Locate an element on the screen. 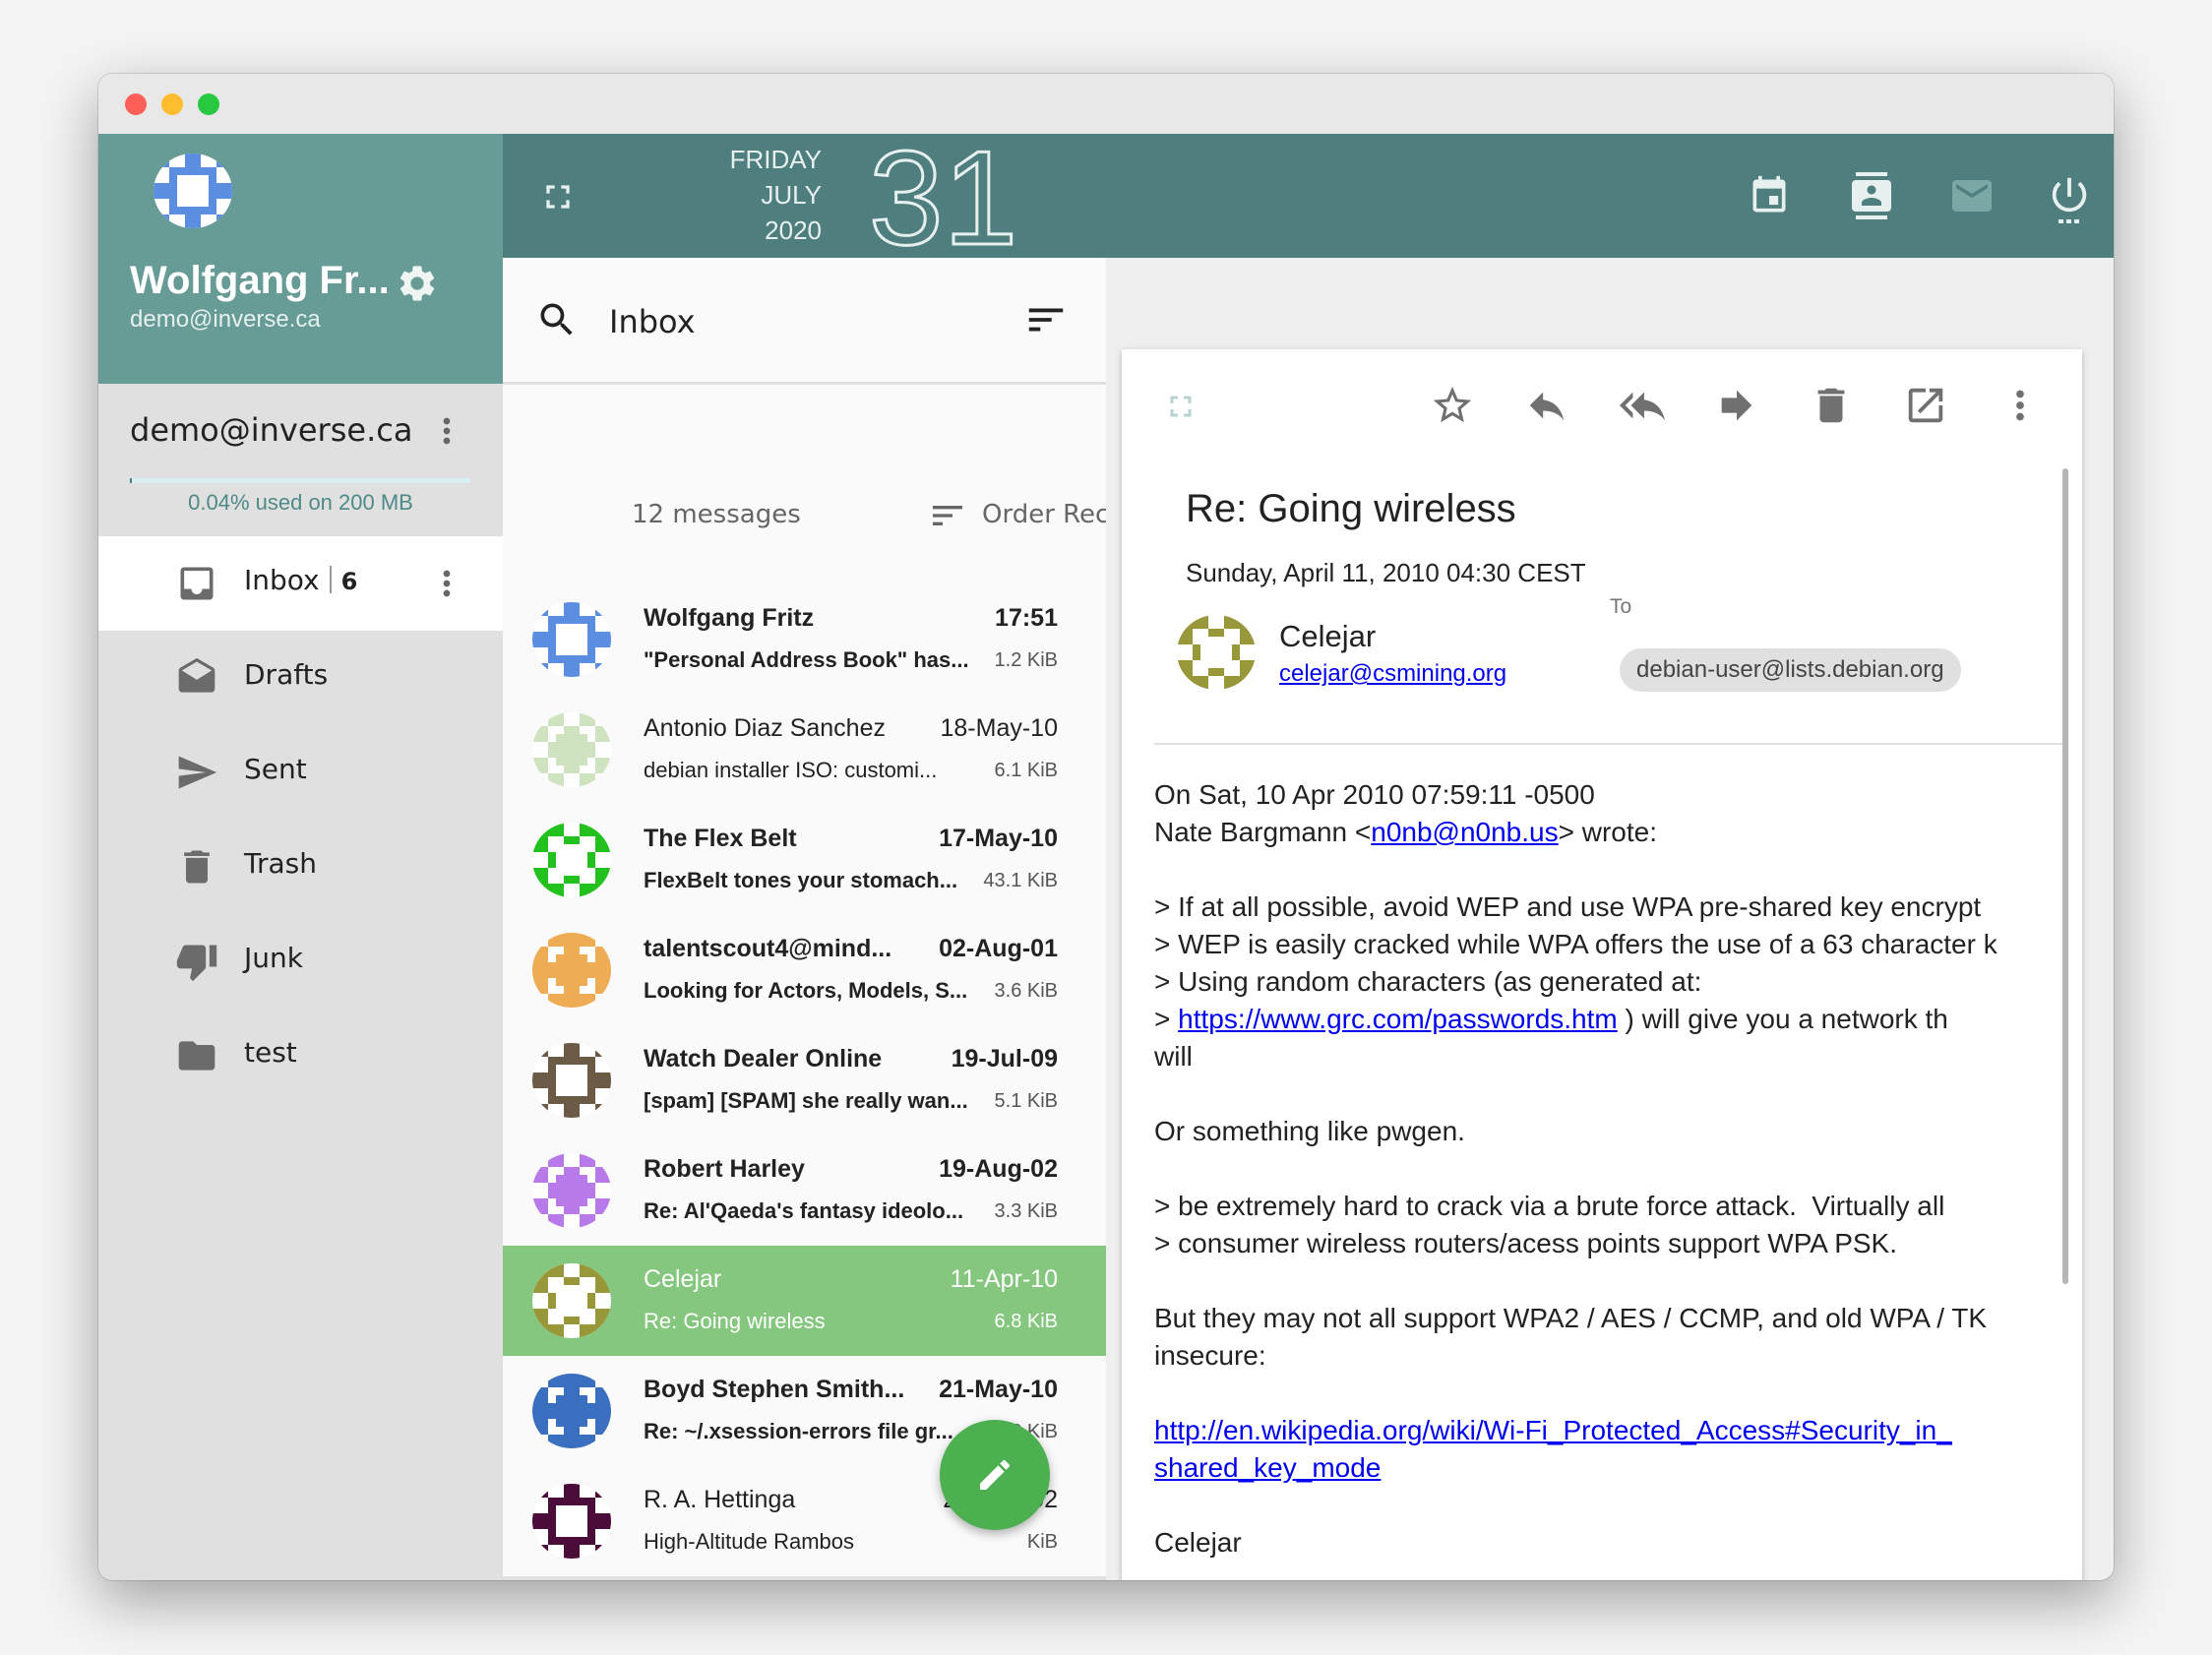 The image size is (2212, 1655). close-window-button is located at coordinates (136, 104).